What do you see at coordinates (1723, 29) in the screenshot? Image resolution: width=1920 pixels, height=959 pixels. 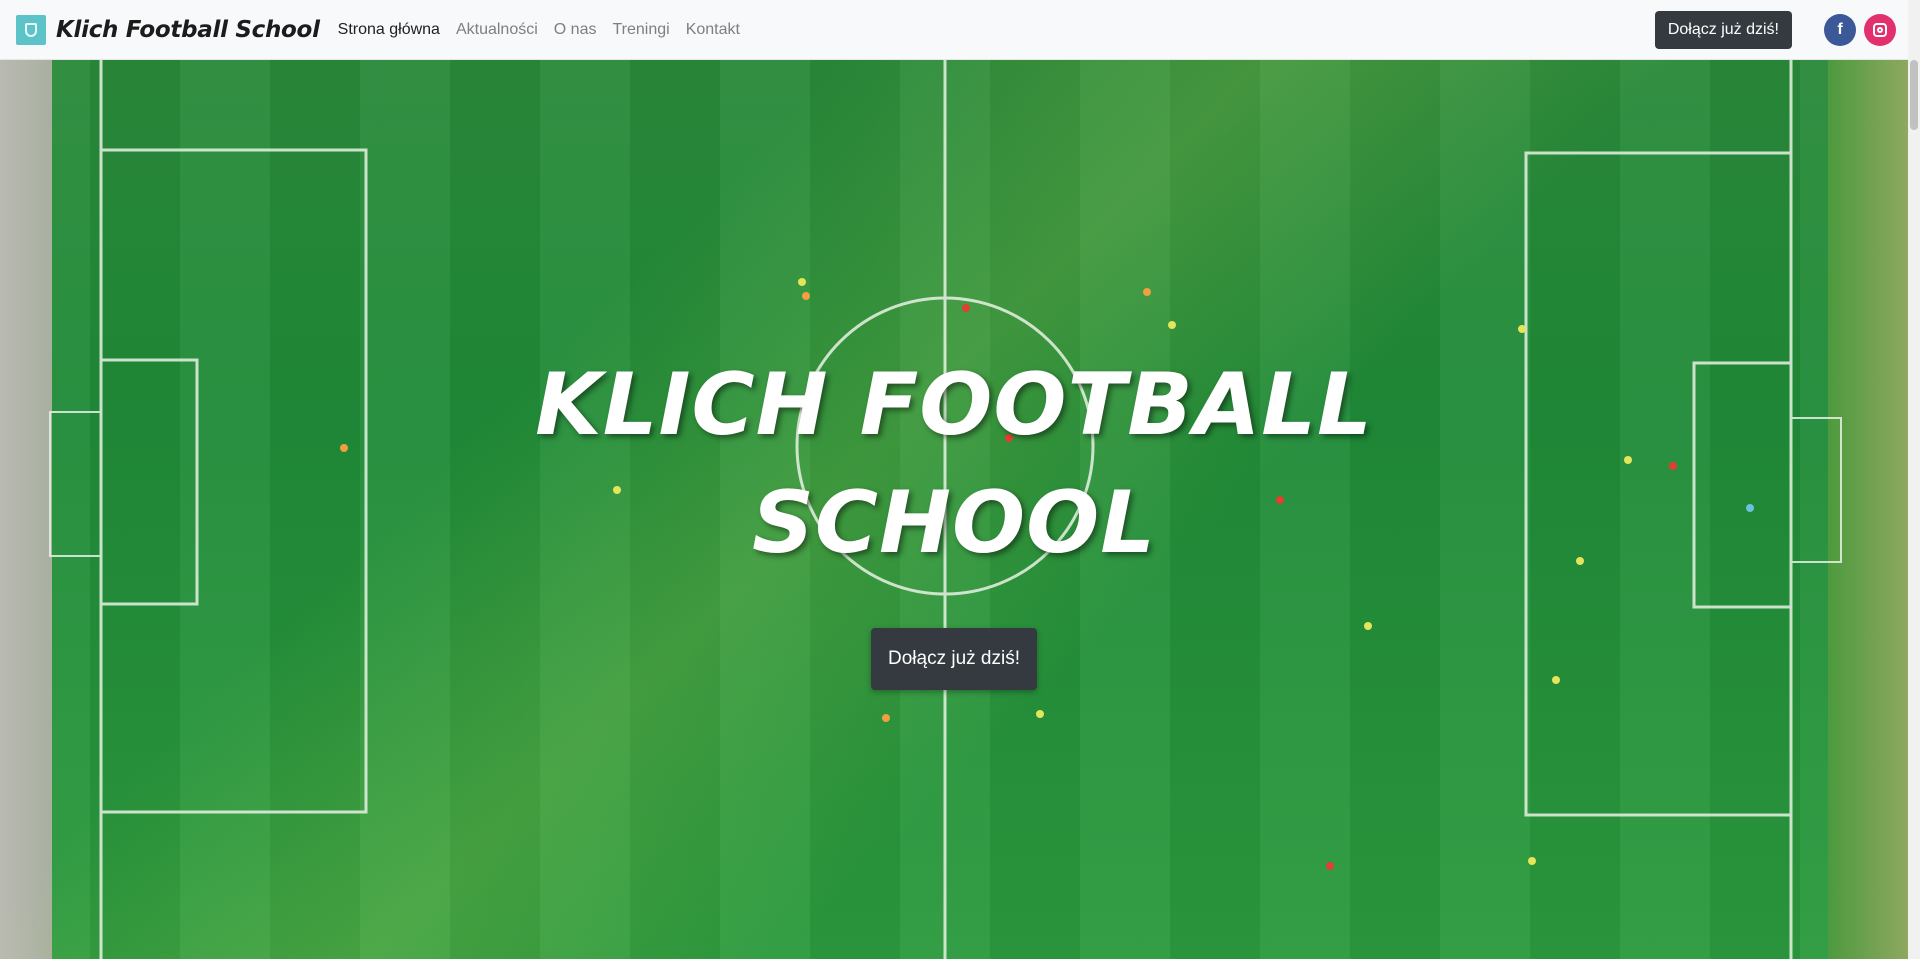 I see `join-button-nav: Dołącz już dziś!` at bounding box center [1723, 29].